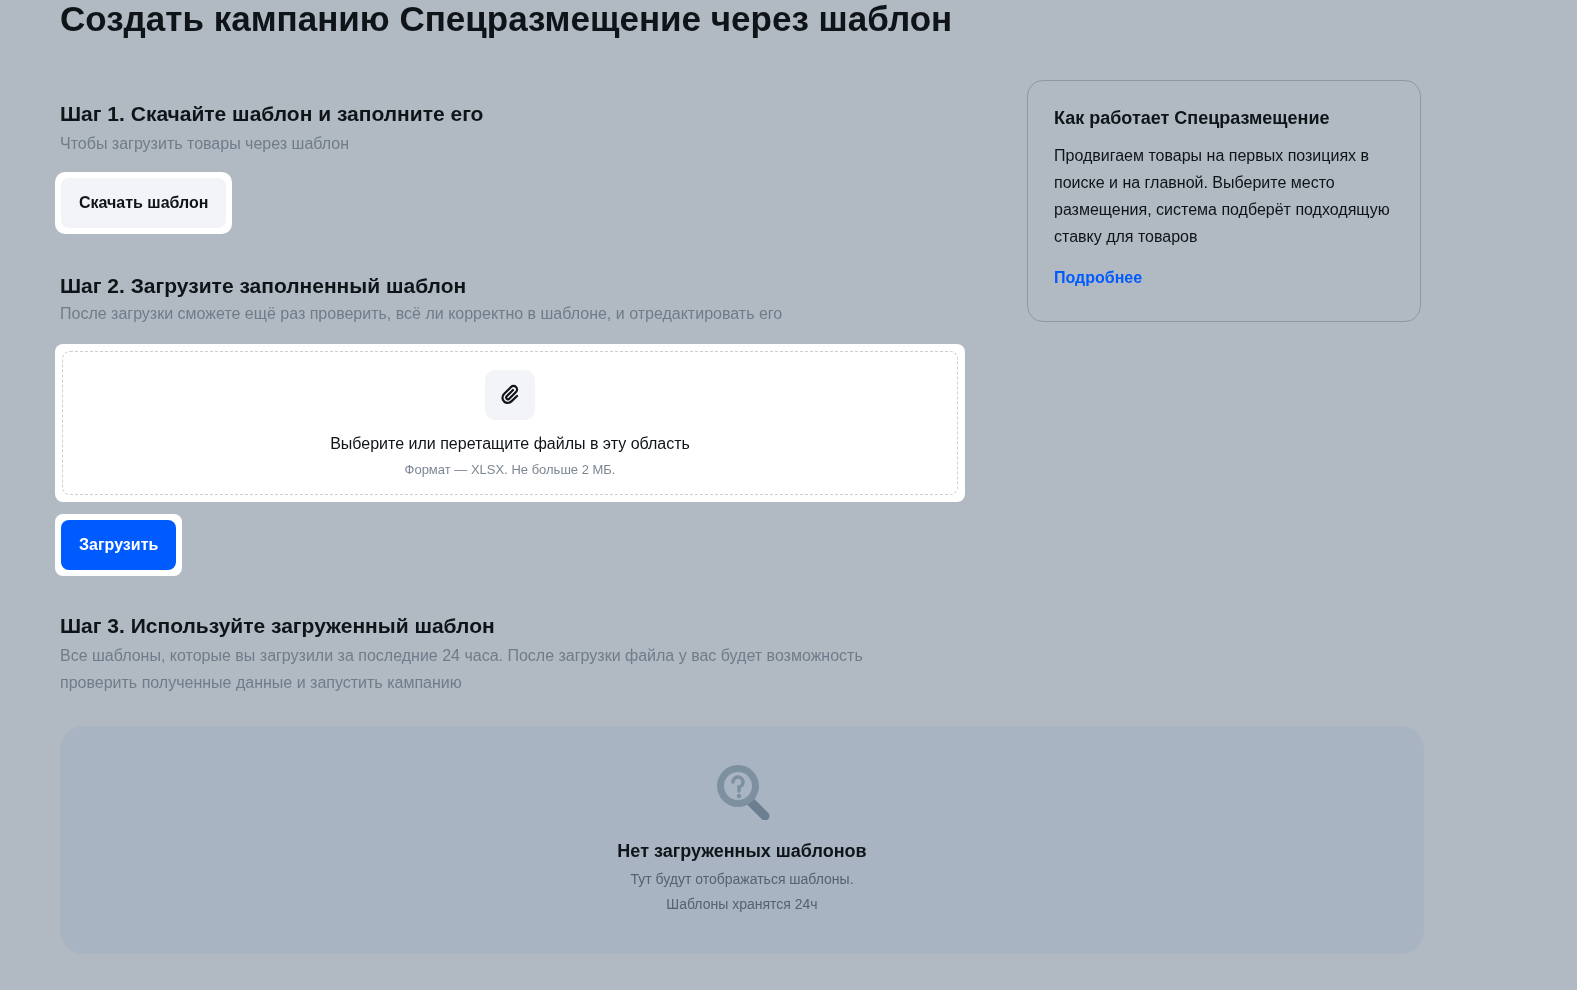 Image resolution: width=1577 pixels, height=990 pixels. Describe the element at coordinates (742, 879) in the screenshot. I see `empty-state-text: Тут будут отображаться шаблоны.` at that location.